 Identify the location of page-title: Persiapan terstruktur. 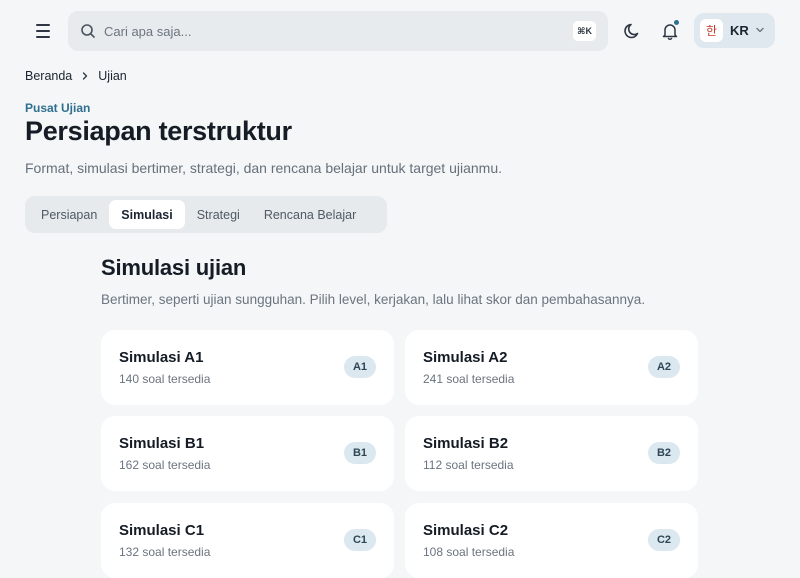
(158, 131).